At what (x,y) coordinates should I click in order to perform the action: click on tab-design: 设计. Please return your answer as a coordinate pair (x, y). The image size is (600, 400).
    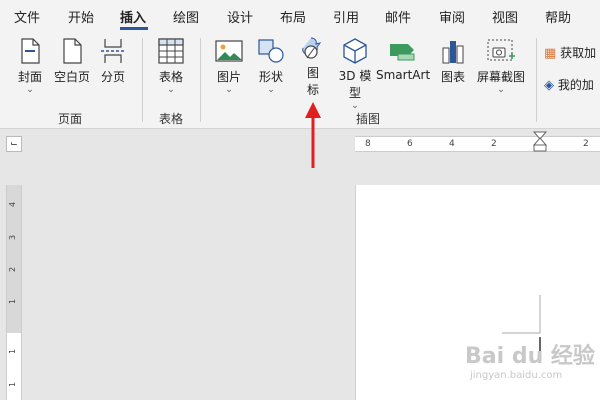
    Looking at the image, I should click on (240, 16).